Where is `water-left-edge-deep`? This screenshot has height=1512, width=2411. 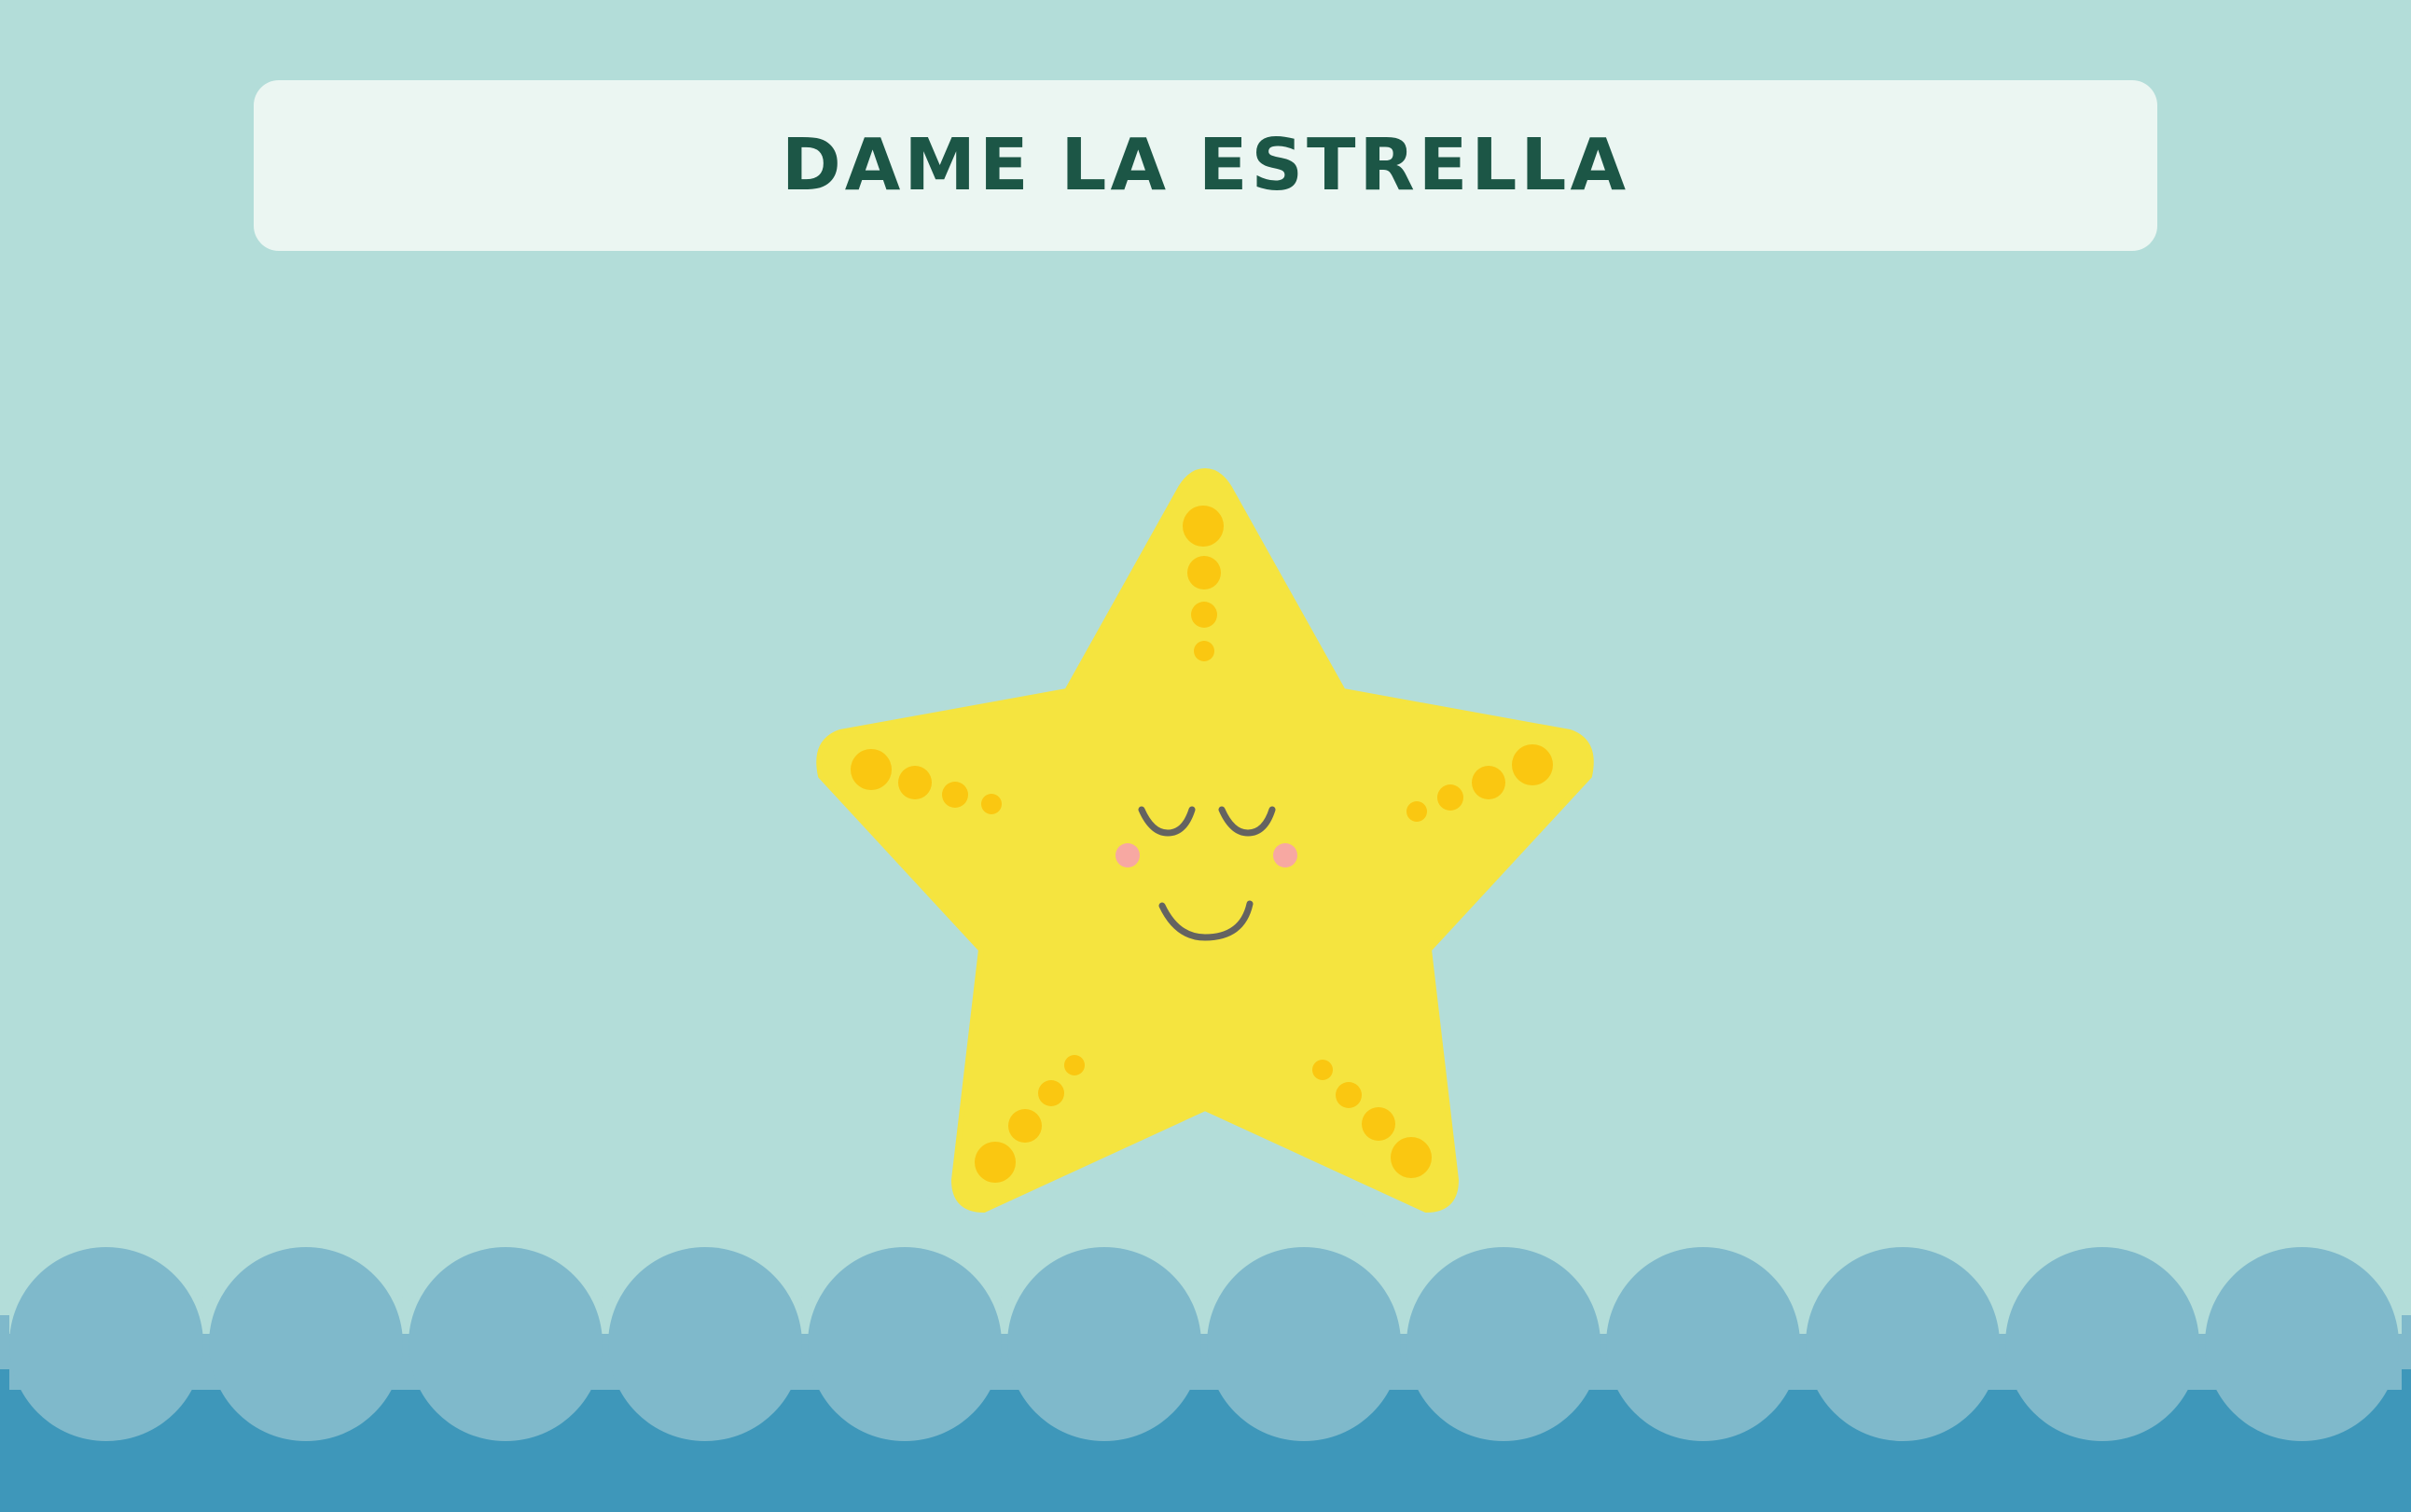
water-left-edge-deep is located at coordinates (4, 1440).